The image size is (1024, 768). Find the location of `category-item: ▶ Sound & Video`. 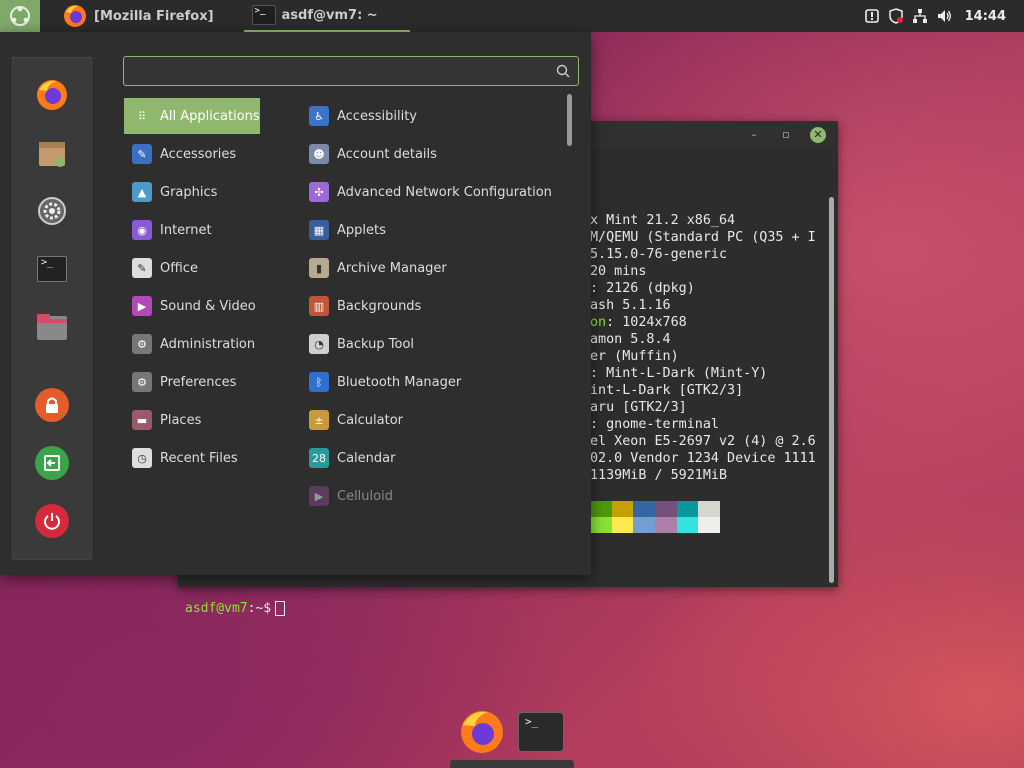

category-item: ▶ Sound & Video is located at coordinates (192, 306).